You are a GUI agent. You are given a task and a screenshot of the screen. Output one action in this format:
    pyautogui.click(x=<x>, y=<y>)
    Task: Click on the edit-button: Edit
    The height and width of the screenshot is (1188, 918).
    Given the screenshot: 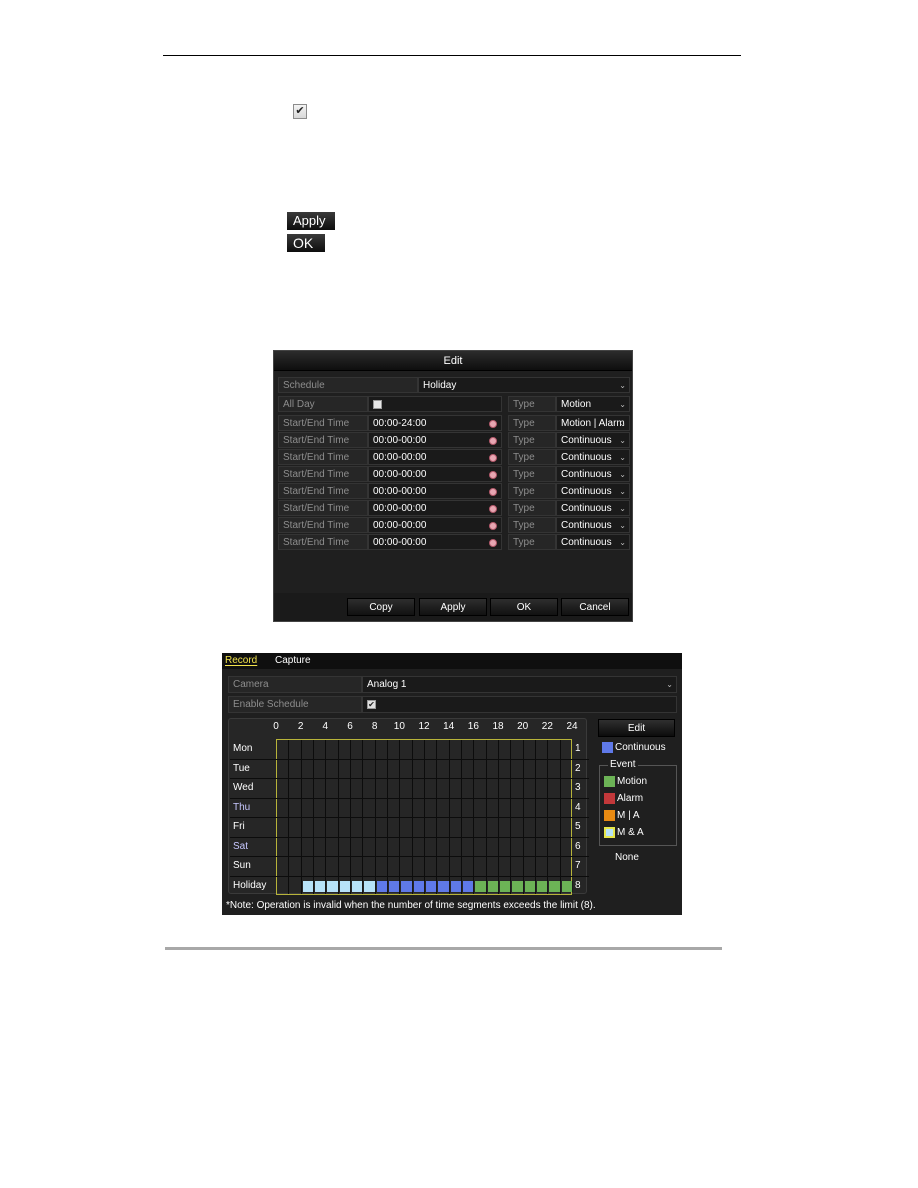 What is the action you would take?
    pyautogui.click(x=636, y=728)
    